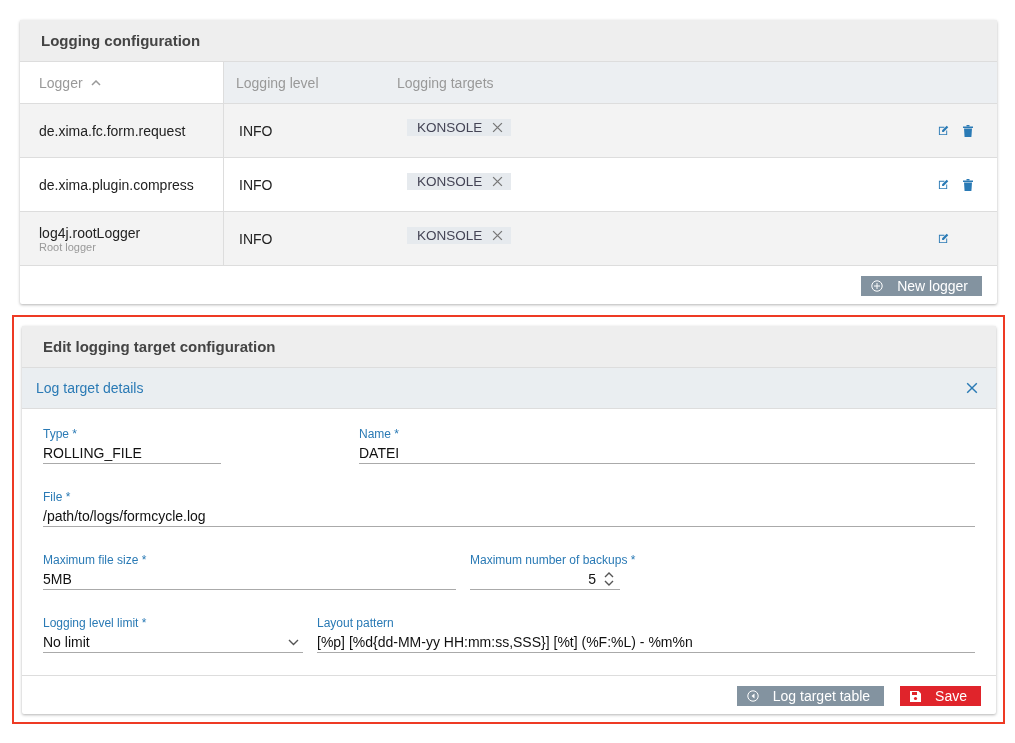  Describe the element at coordinates (355, 623) in the screenshot. I see `field-label: Layout pattern` at that location.